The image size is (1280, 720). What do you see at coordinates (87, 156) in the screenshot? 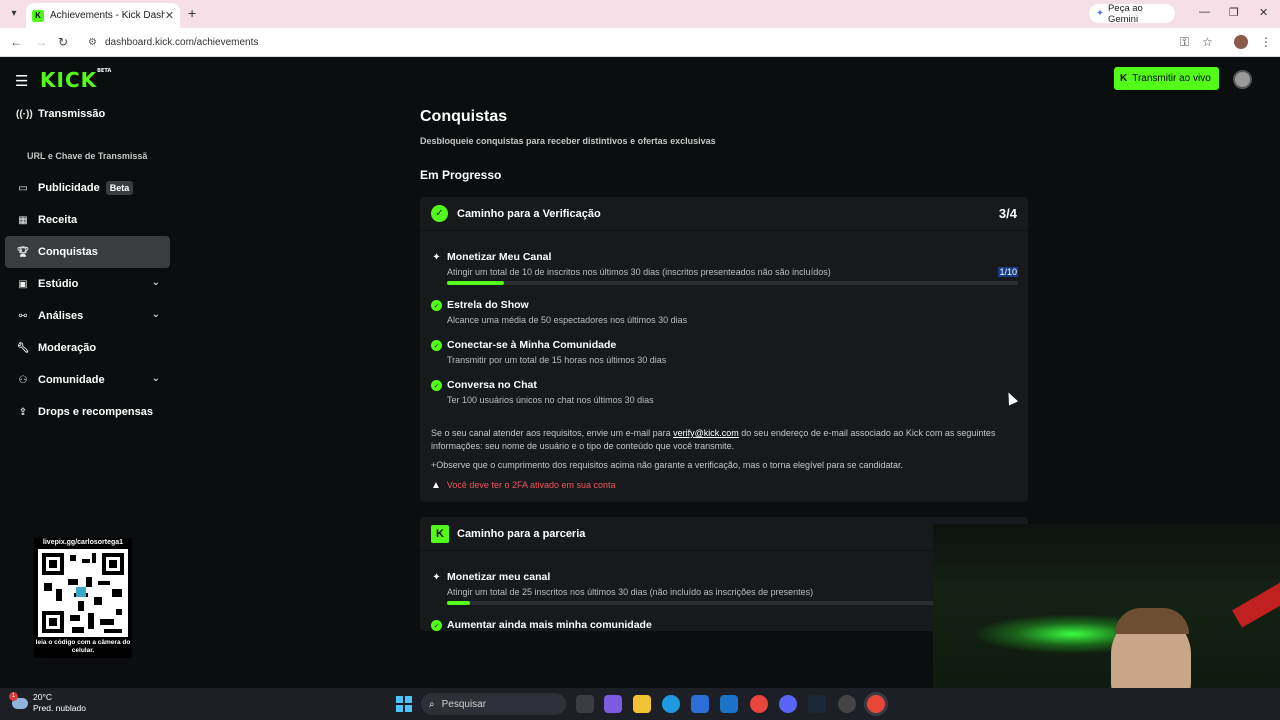
I see `sidebar-item-url-chave: URL e Chave de Transmissã` at bounding box center [87, 156].